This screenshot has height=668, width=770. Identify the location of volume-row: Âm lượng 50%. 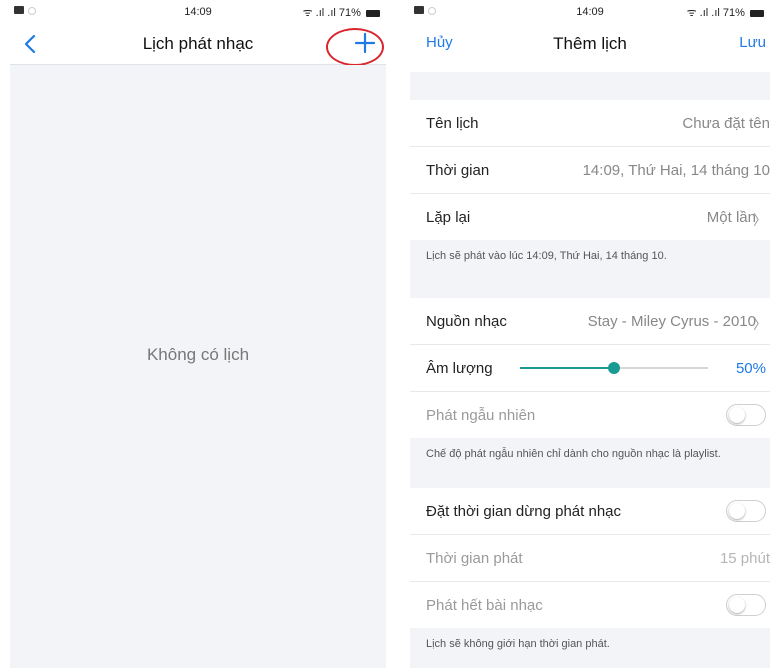
(590, 368).